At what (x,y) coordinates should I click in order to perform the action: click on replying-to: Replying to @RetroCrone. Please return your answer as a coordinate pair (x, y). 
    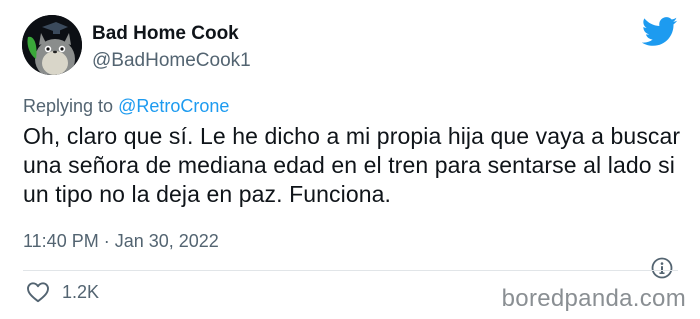
    Looking at the image, I should click on (126, 106).